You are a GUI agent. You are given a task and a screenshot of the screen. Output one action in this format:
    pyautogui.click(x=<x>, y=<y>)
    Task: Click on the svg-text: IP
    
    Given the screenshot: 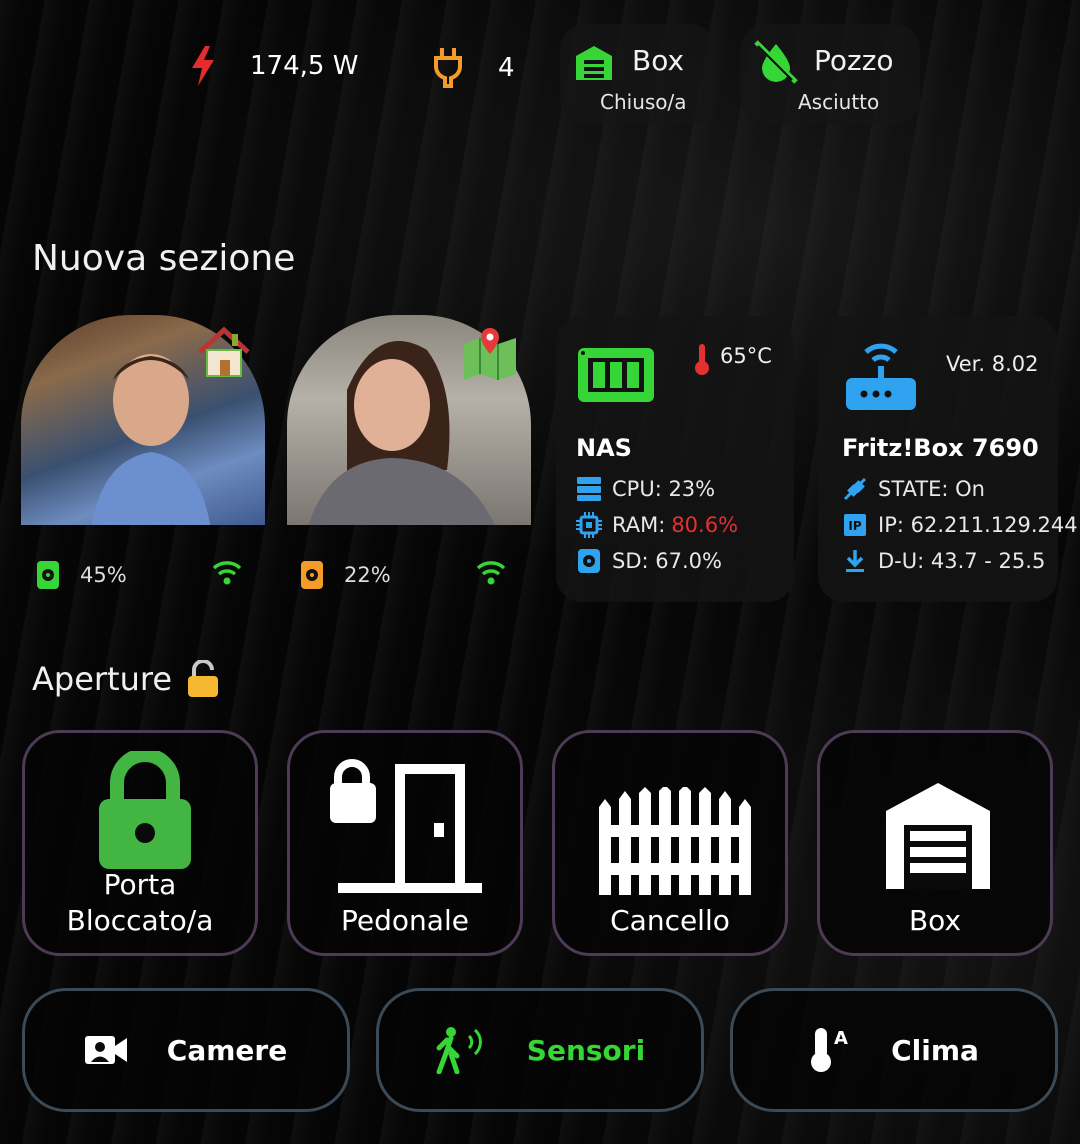 What is the action you would take?
    pyautogui.click(x=854, y=526)
    